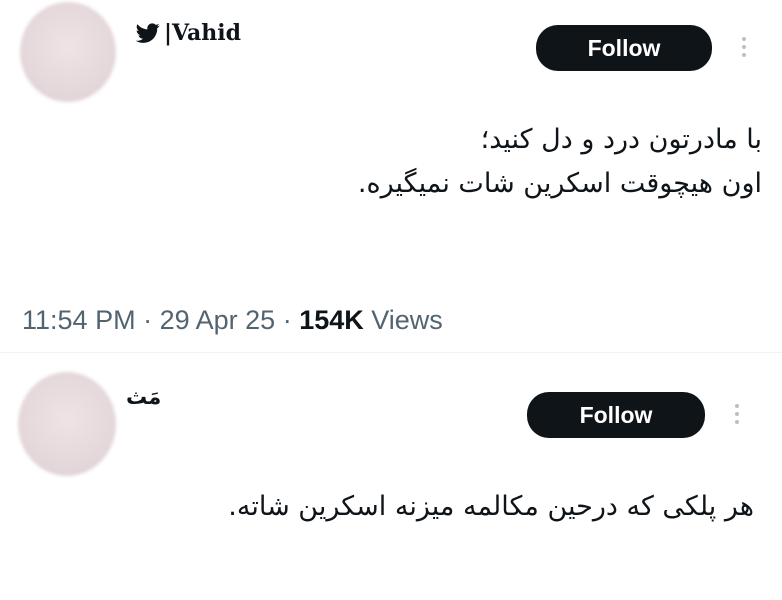 This screenshot has height=600, width=782. I want to click on tweet-meta: 11:54 PM · 29 Apr 25 · 154K Views, so click(232, 320).